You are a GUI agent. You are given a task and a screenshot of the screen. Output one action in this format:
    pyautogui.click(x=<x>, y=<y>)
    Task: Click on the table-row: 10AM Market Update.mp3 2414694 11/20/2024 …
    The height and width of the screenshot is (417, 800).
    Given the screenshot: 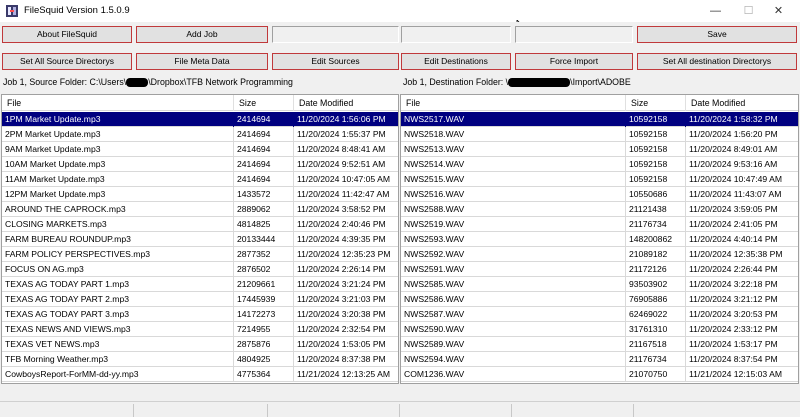 What is the action you would take?
    pyautogui.click(x=200, y=164)
    